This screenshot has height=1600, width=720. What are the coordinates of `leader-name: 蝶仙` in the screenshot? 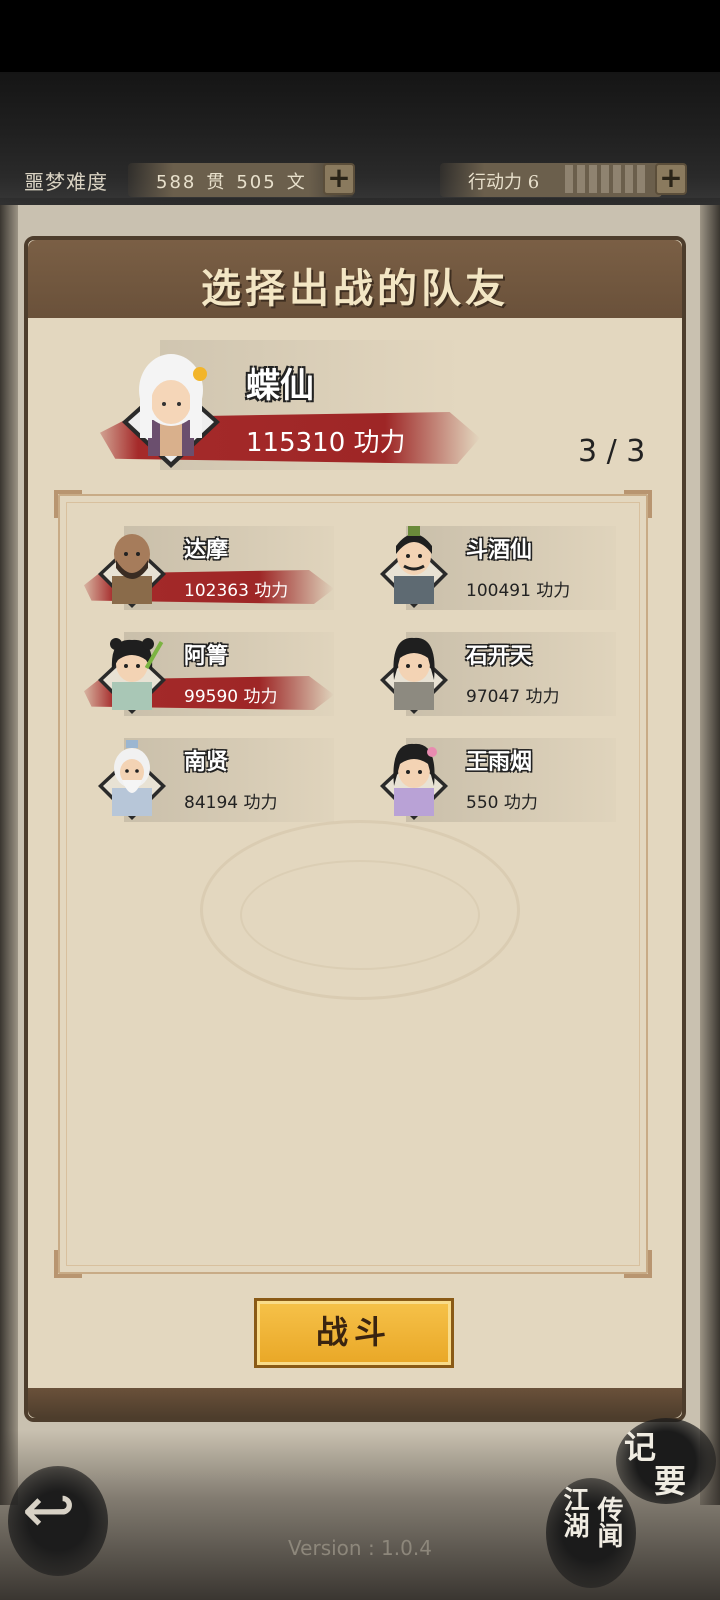 It's located at (280, 386).